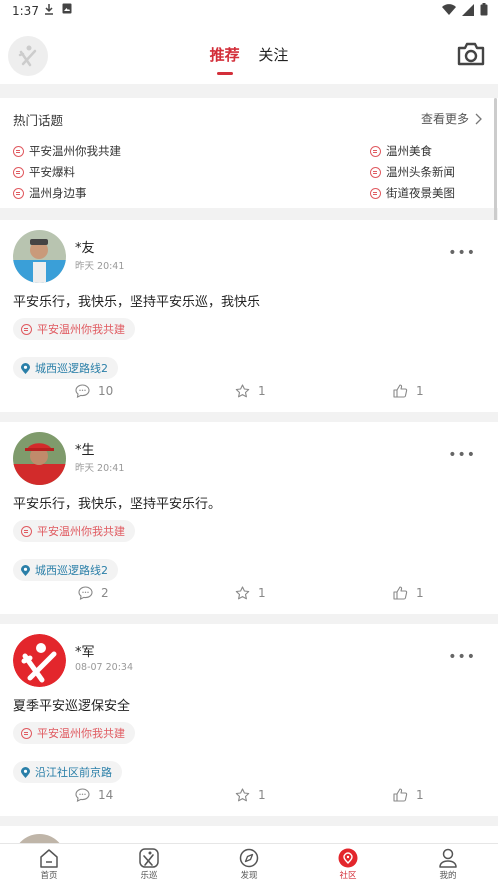 Image resolution: width=498 pixels, height=885 pixels. What do you see at coordinates (25, 11) in the screenshot?
I see `status-time: 1:37` at bounding box center [25, 11].